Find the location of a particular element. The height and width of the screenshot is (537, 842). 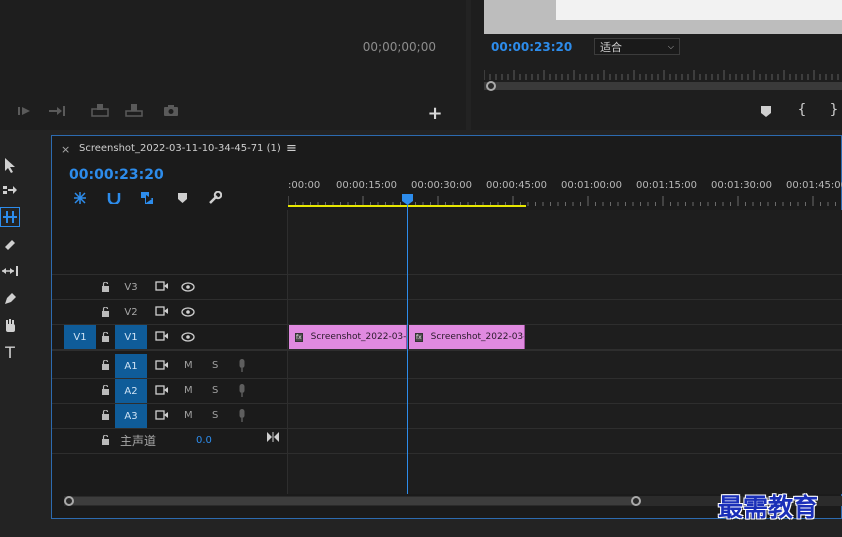

program-ruler is located at coordinates (661, 75).